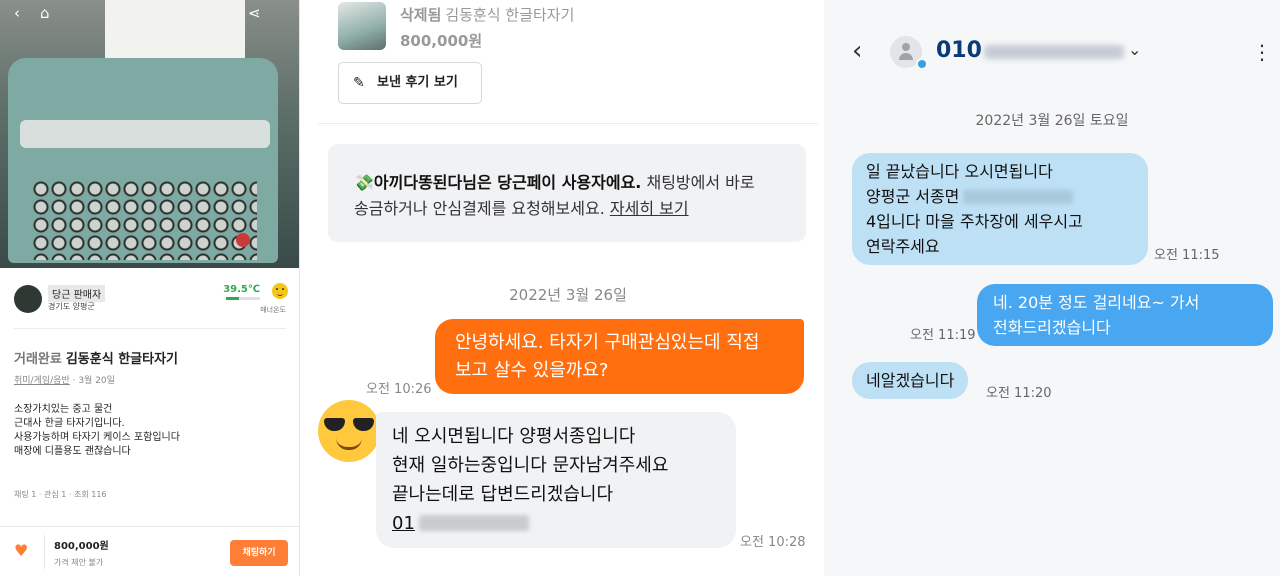  I want to click on message-line: 보고 살수 있을까요?, so click(532, 370).